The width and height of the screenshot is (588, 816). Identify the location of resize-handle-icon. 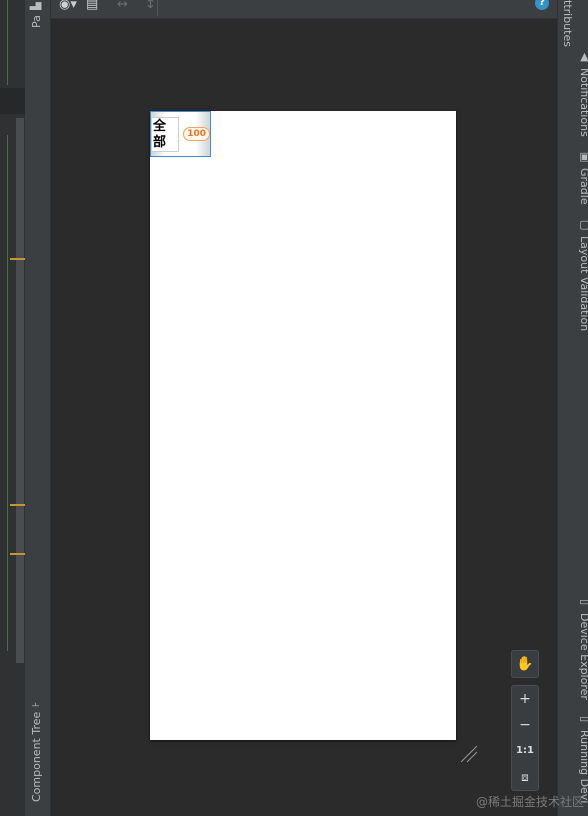
(469, 754).